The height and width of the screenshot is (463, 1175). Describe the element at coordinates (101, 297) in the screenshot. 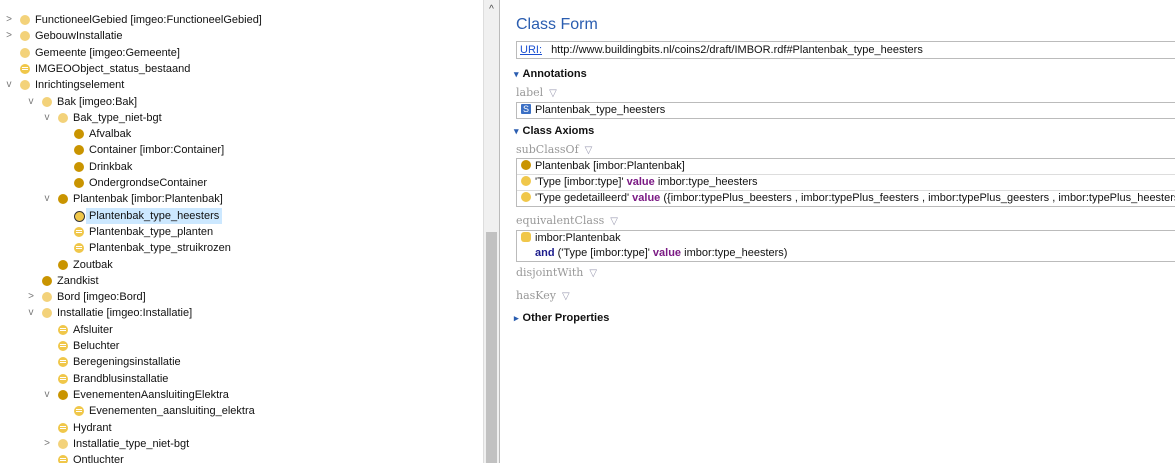

I see `tree-item-label: Bord [imgeo:Bord]` at that location.